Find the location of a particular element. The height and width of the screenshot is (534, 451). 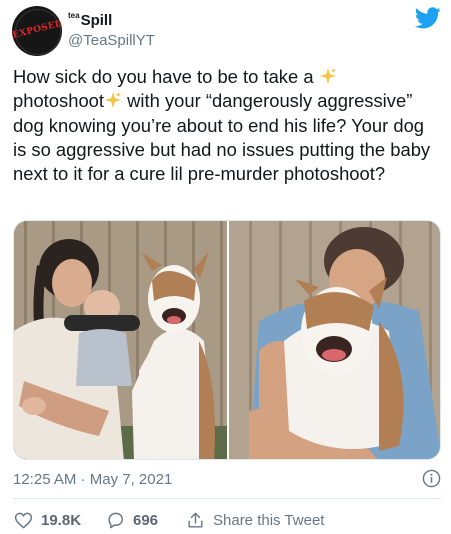

reply-button: 696 is located at coordinates (132, 520).